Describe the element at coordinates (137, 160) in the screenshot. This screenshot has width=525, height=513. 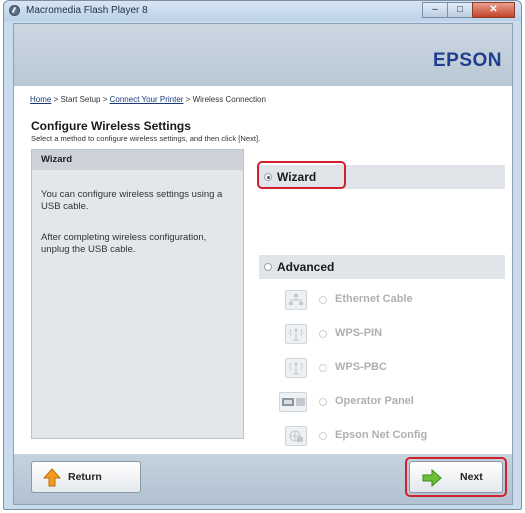
I see `info-panel-header: Wizard` at that location.